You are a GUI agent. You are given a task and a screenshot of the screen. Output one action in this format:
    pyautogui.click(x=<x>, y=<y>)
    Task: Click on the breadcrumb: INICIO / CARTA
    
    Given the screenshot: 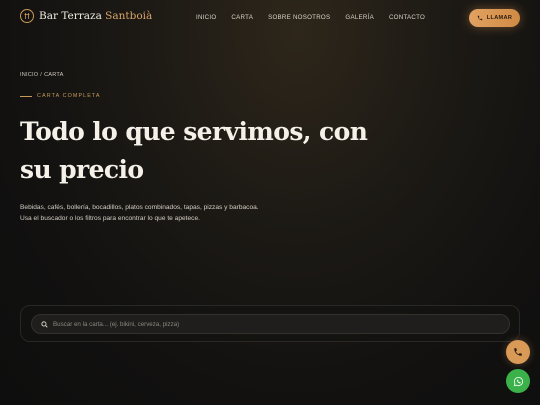 What is the action you would take?
    pyautogui.click(x=42, y=75)
    